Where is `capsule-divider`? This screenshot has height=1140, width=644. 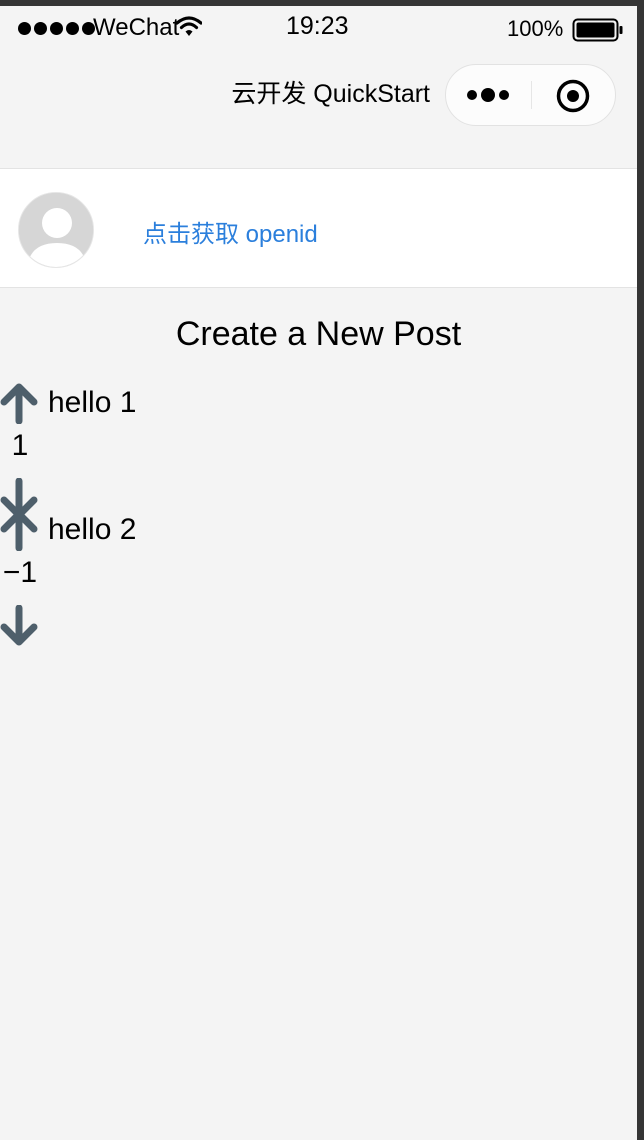 capsule-divider is located at coordinates (531, 95).